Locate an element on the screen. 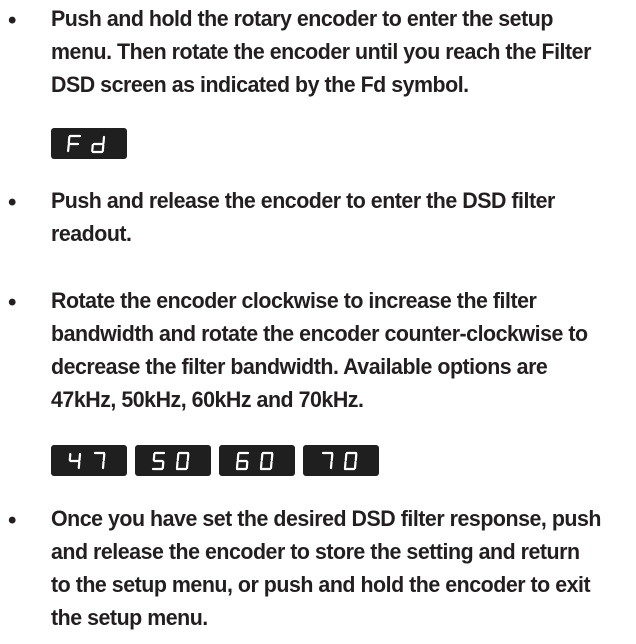 Image resolution: width=636 pixels, height=644 pixels. segment-60-icon is located at coordinates (254, 460).